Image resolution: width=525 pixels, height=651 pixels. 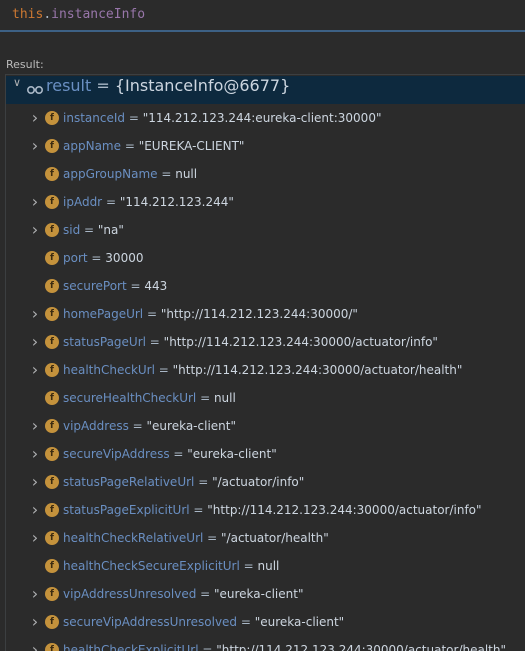 I want to click on field-row-healthCheckSecureExplicitUrl: f healthCheckSecureExplicitUrl = null, so click(x=265, y=566).